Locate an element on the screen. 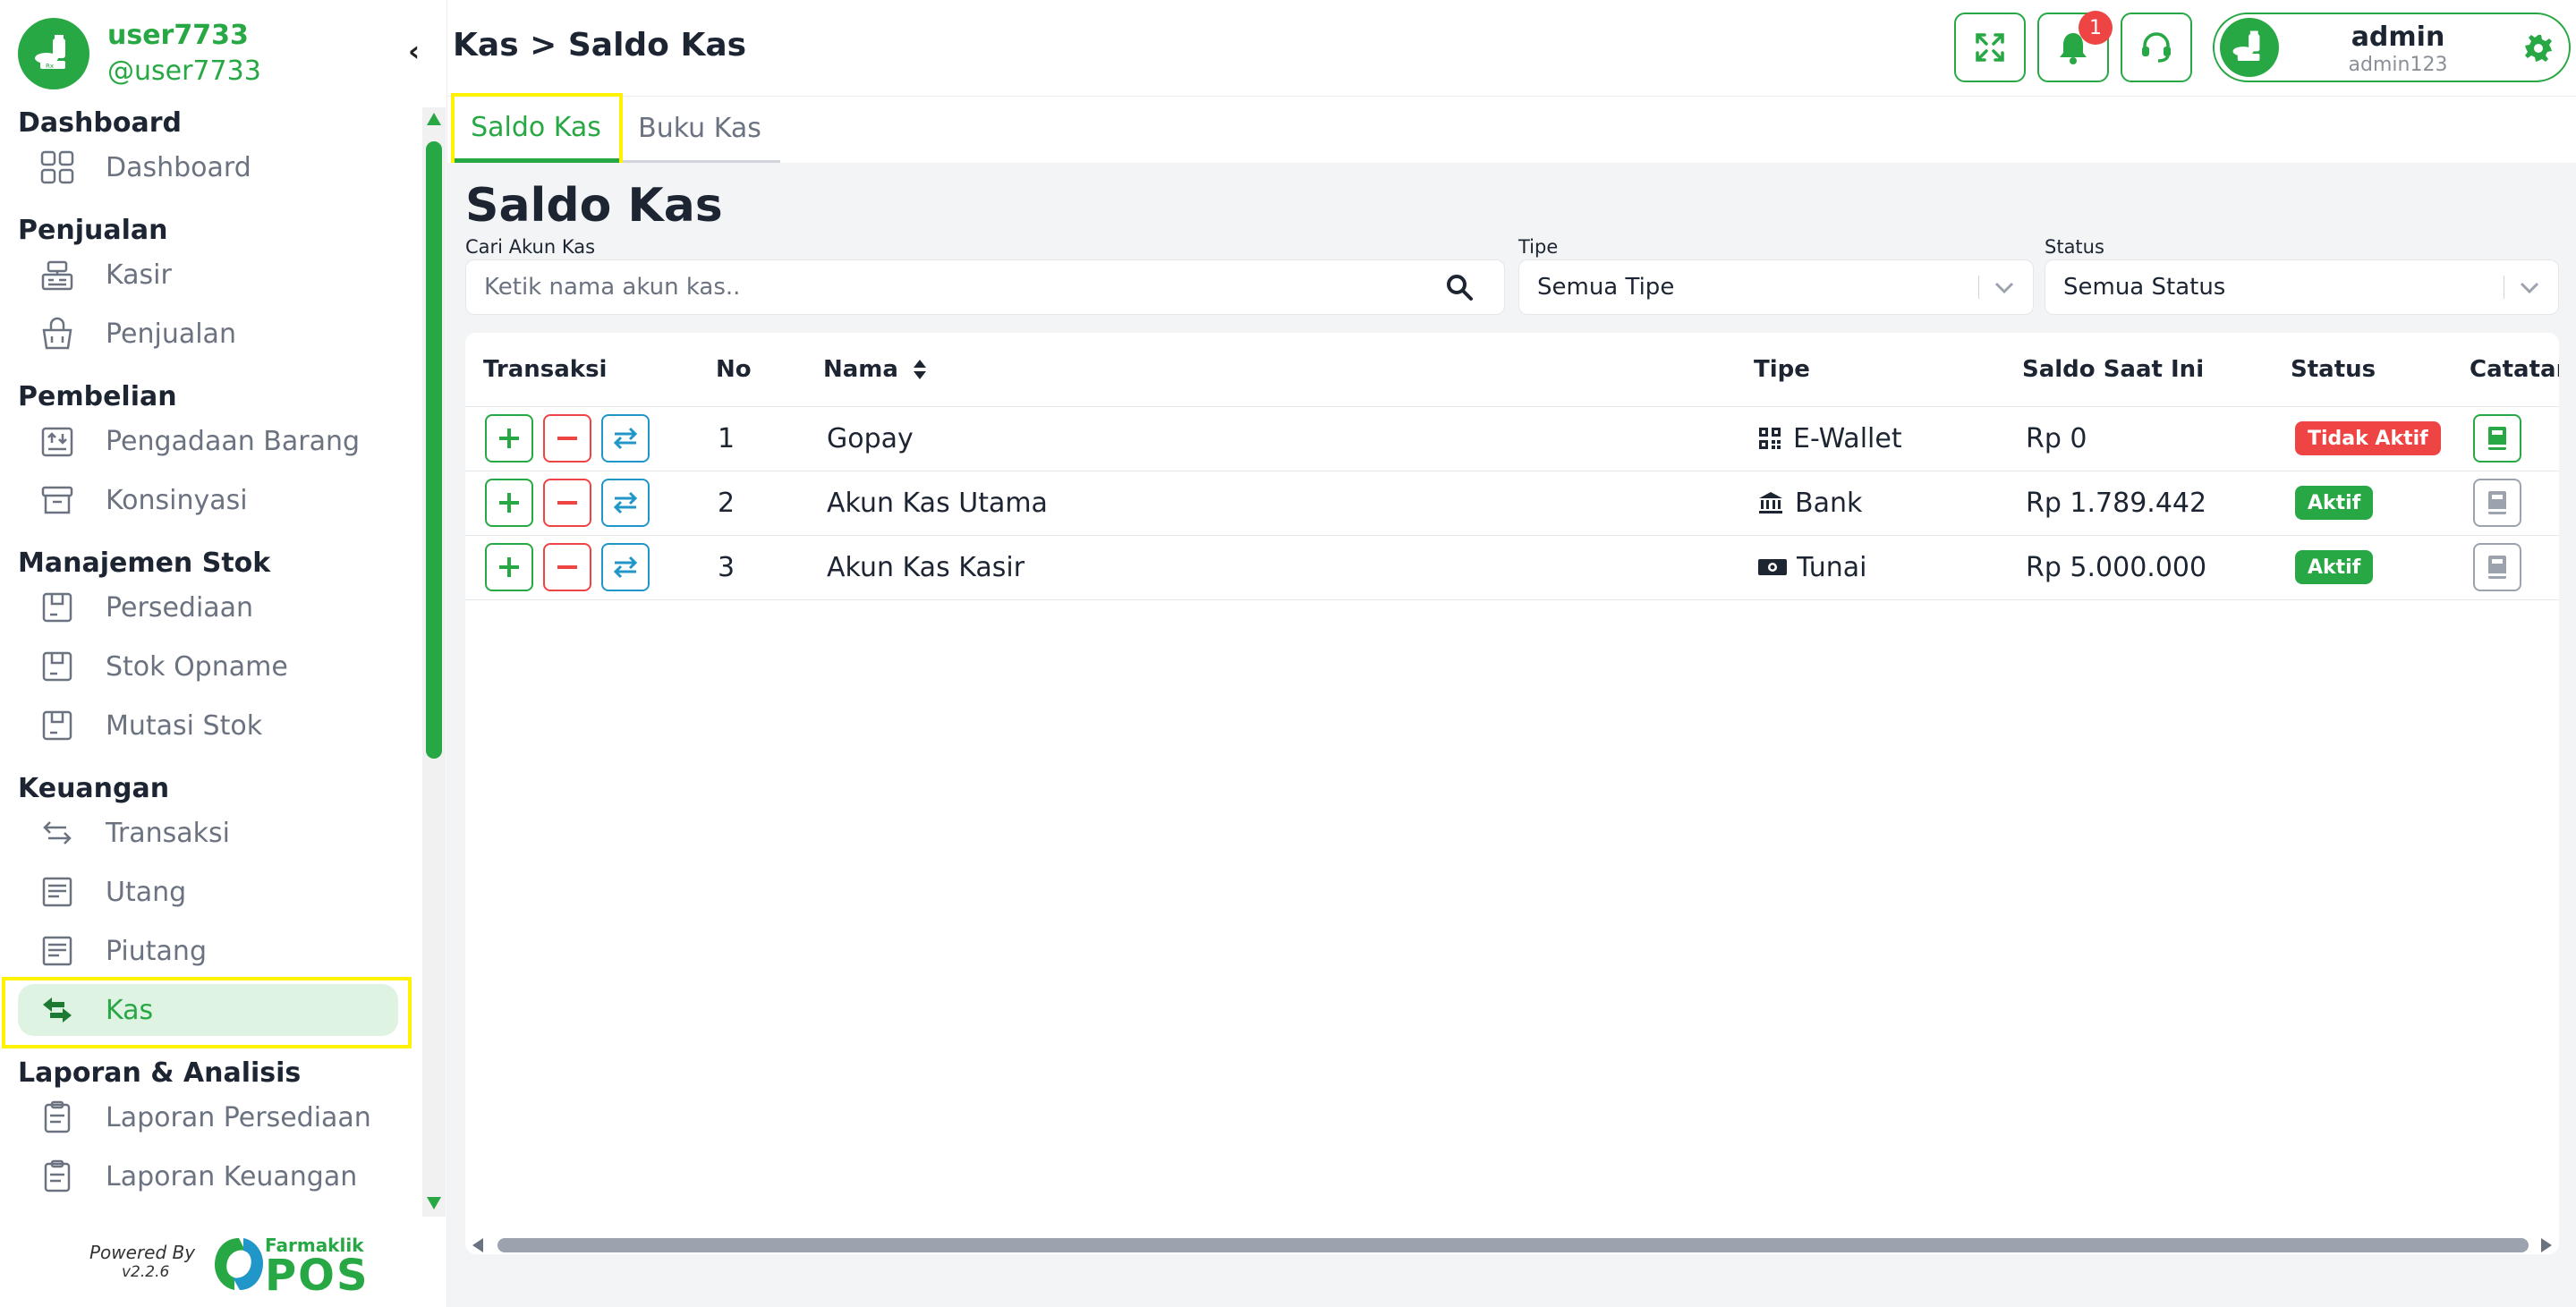 Image resolution: width=2576 pixels, height=1307 pixels. select-separator is located at coordinates (1978, 287).